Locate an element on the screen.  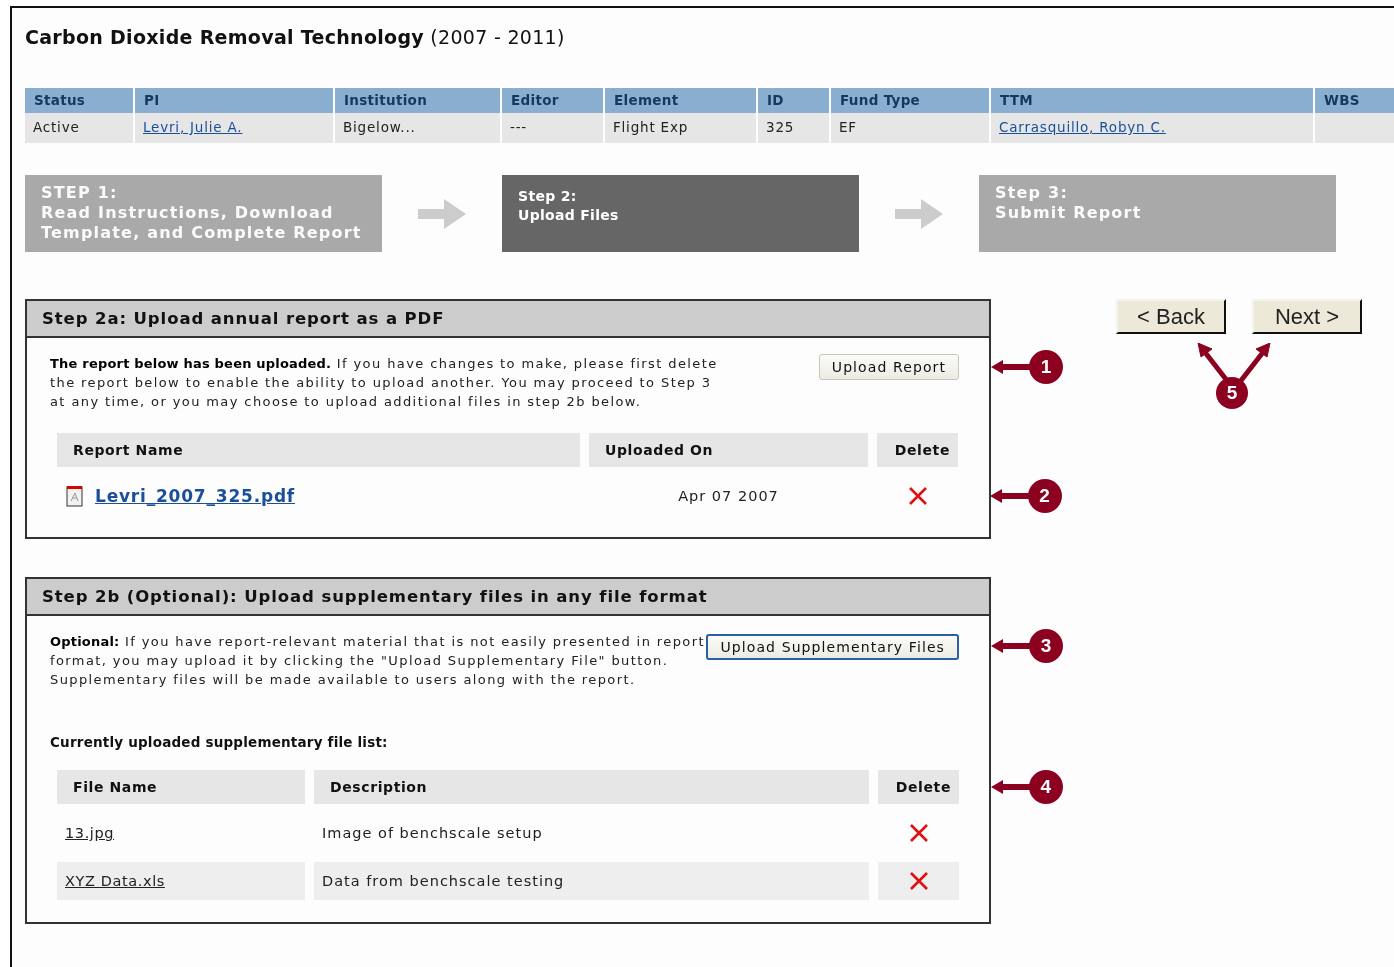
back-button: < Back is located at coordinates (1171, 316).